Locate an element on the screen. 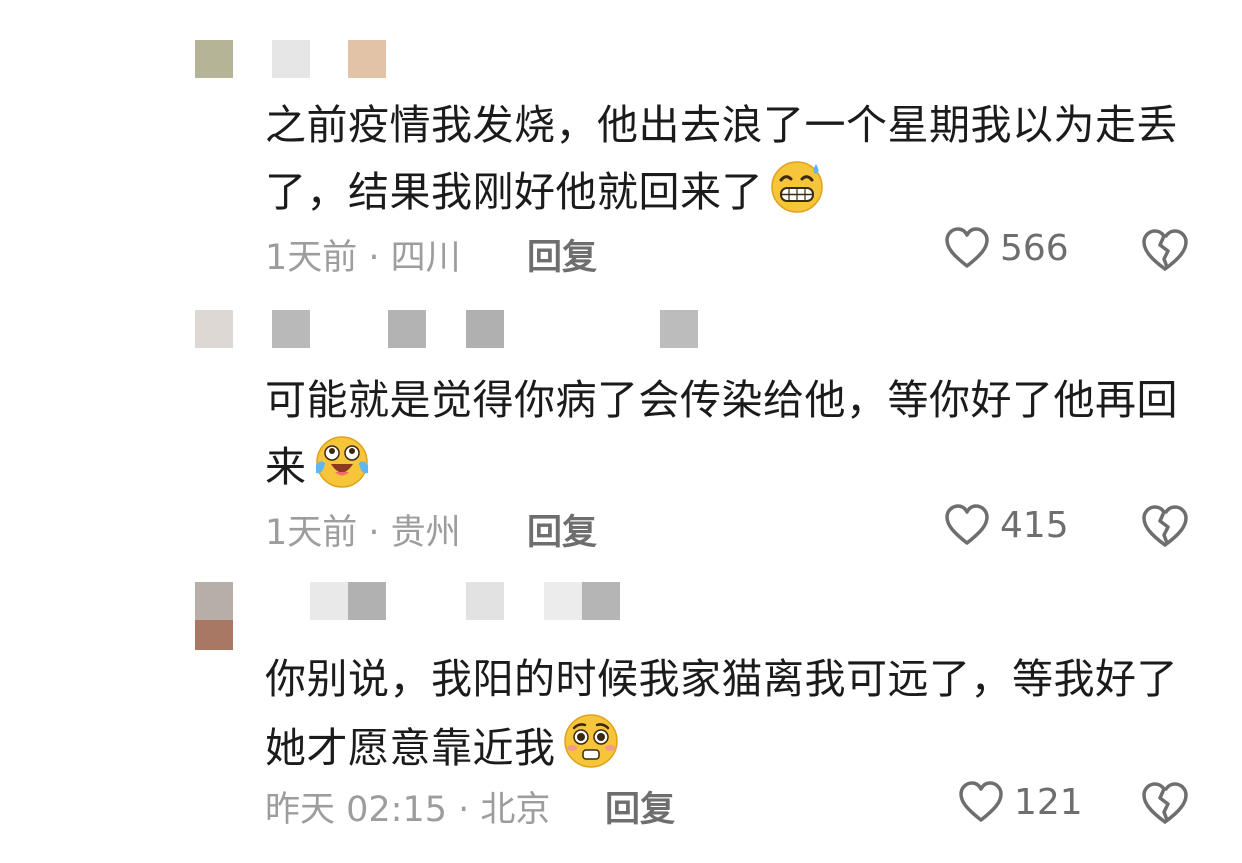 This screenshot has height=863, width=1242. comment-text: 之前疫情我发烧，他出去浪了一个星期我以为走丢了，结果我刚好他就回来了 is located at coordinates (725, 162).